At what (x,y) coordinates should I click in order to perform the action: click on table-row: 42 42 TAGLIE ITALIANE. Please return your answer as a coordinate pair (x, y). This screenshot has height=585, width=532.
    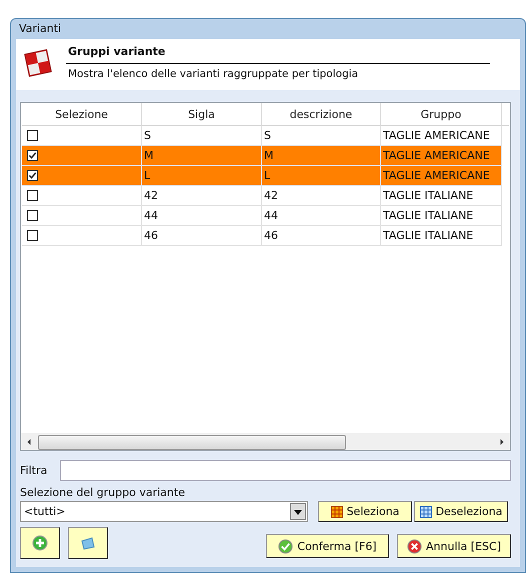
    Looking at the image, I should click on (262, 196).